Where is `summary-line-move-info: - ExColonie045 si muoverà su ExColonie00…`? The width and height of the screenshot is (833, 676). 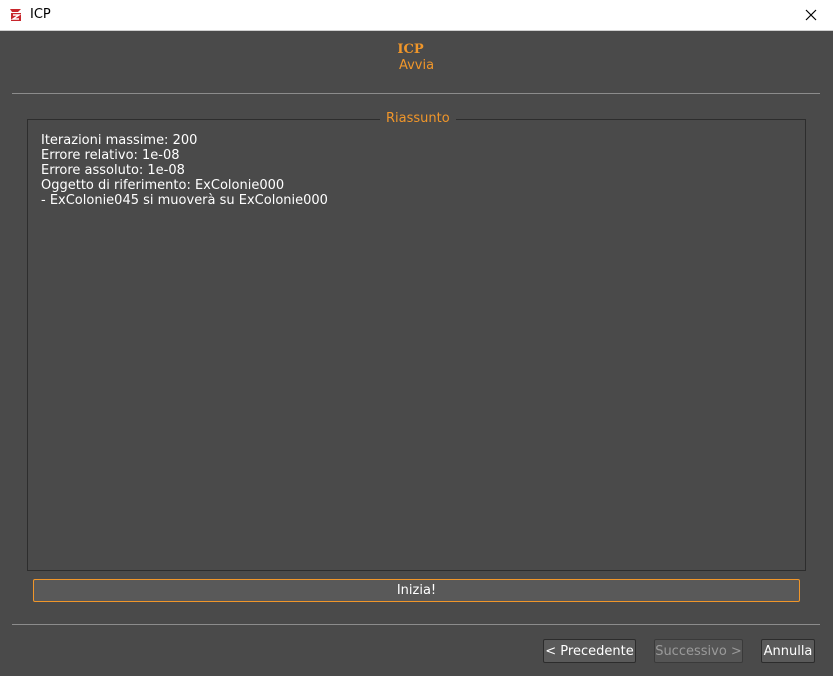 summary-line-move-info: - ExColonie045 si muoverà su ExColonie00… is located at coordinates (184, 200).